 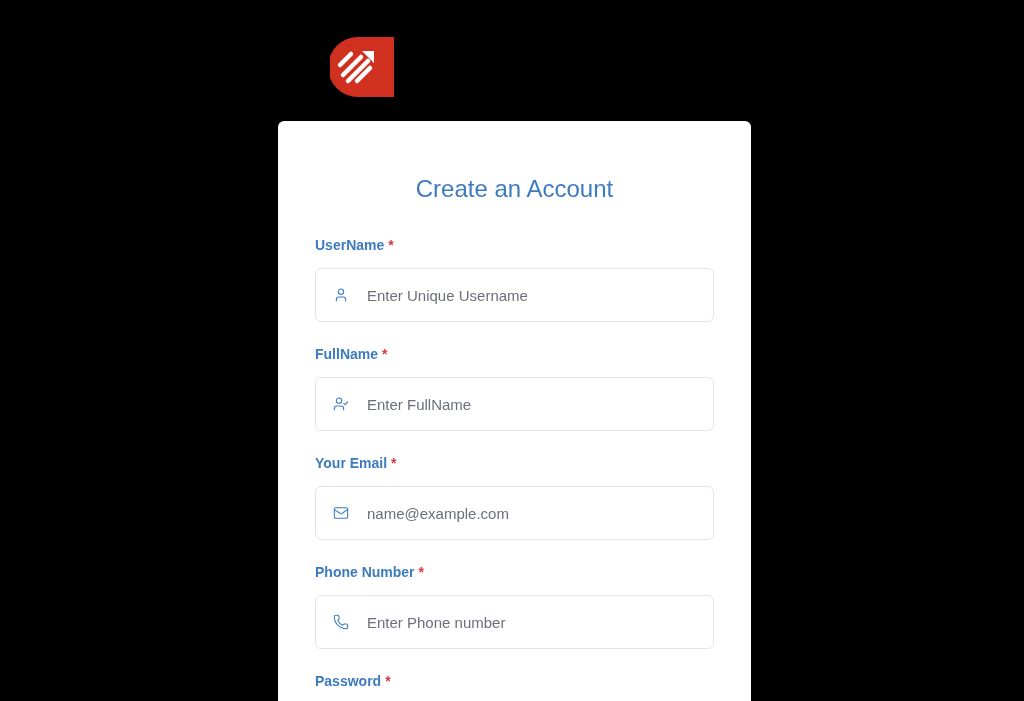 What do you see at coordinates (514, 295) in the screenshot?
I see `input-field: Enter Unique Username` at bounding box center [514, 295].